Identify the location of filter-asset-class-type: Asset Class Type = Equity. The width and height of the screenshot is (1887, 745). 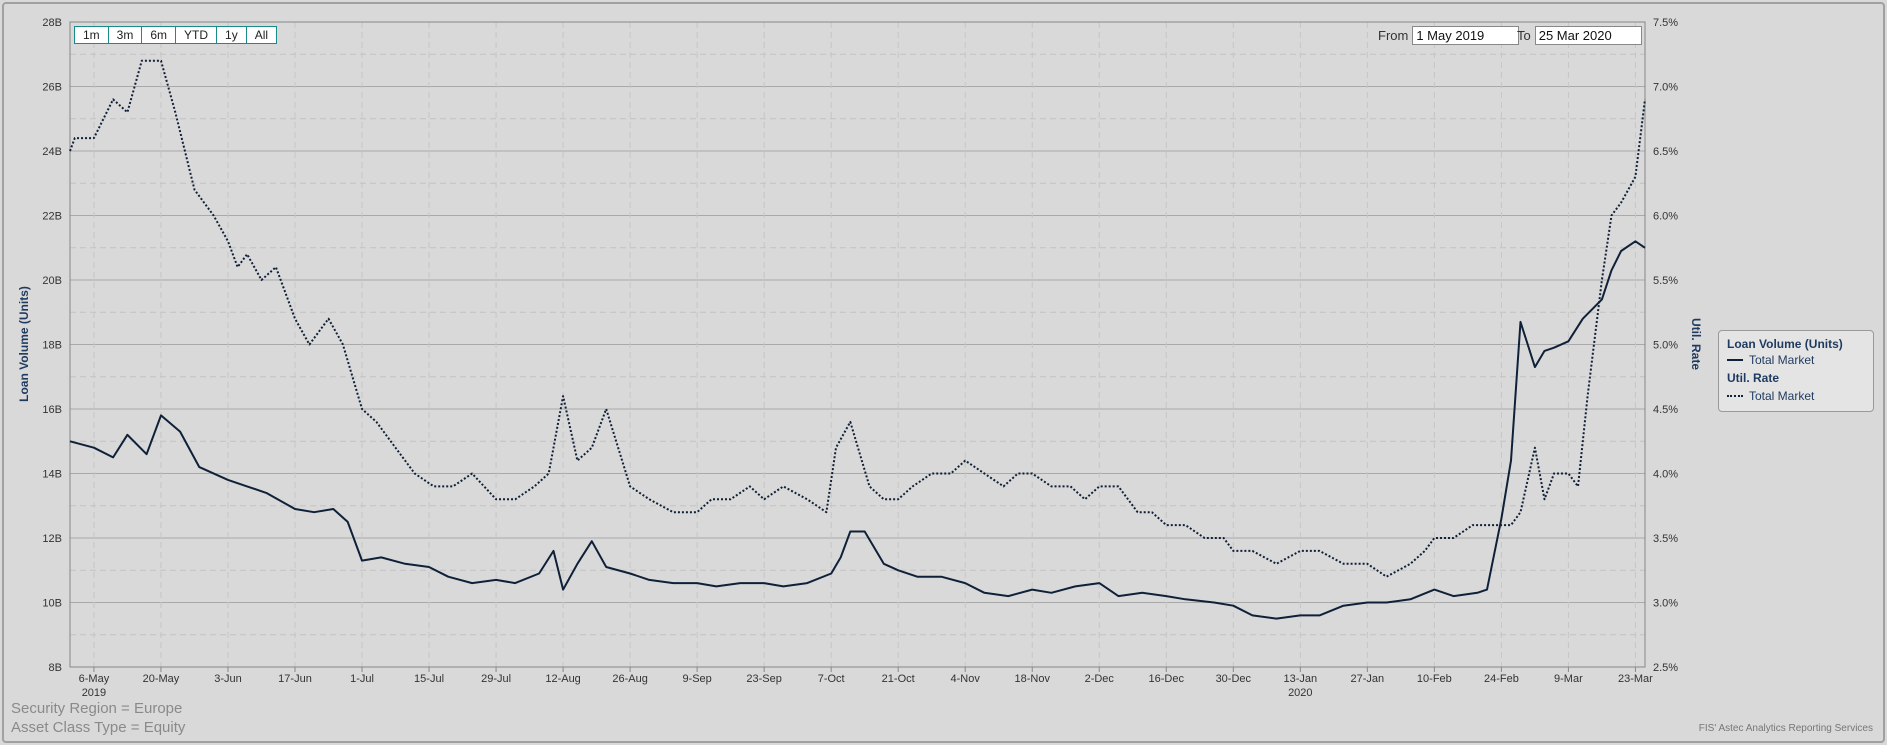
(98, 727).